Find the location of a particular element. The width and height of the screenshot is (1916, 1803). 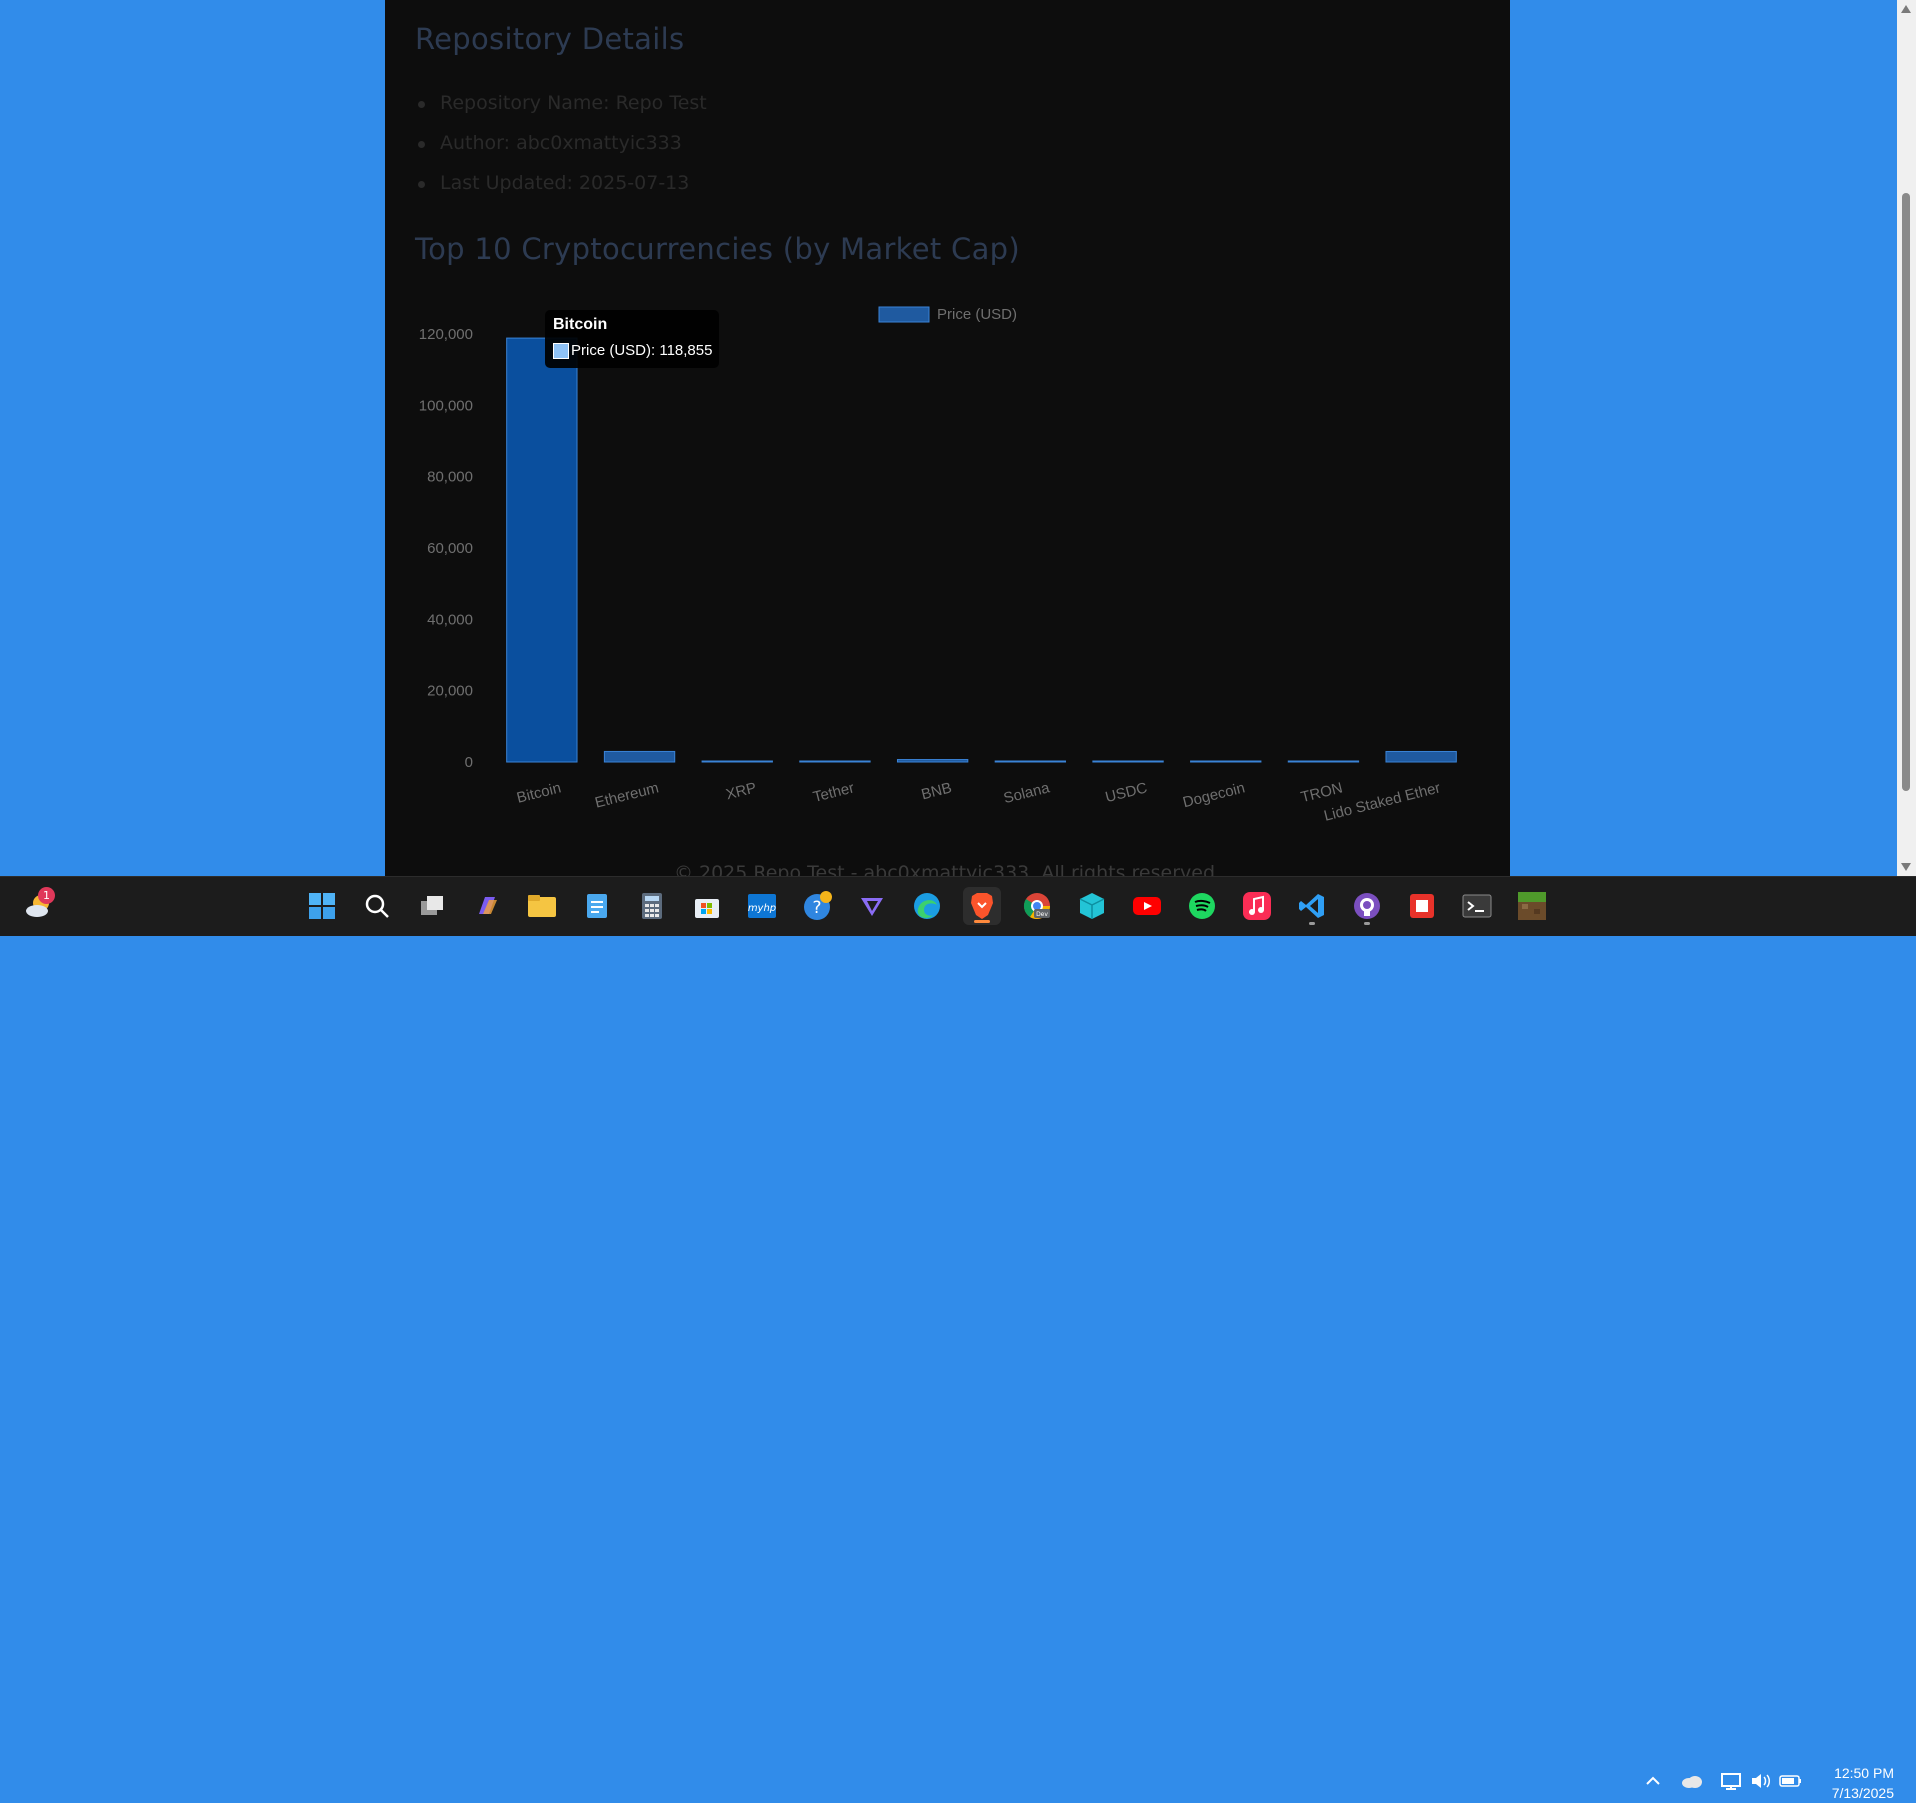

bar-solana is located at coordinates (1030, 761).